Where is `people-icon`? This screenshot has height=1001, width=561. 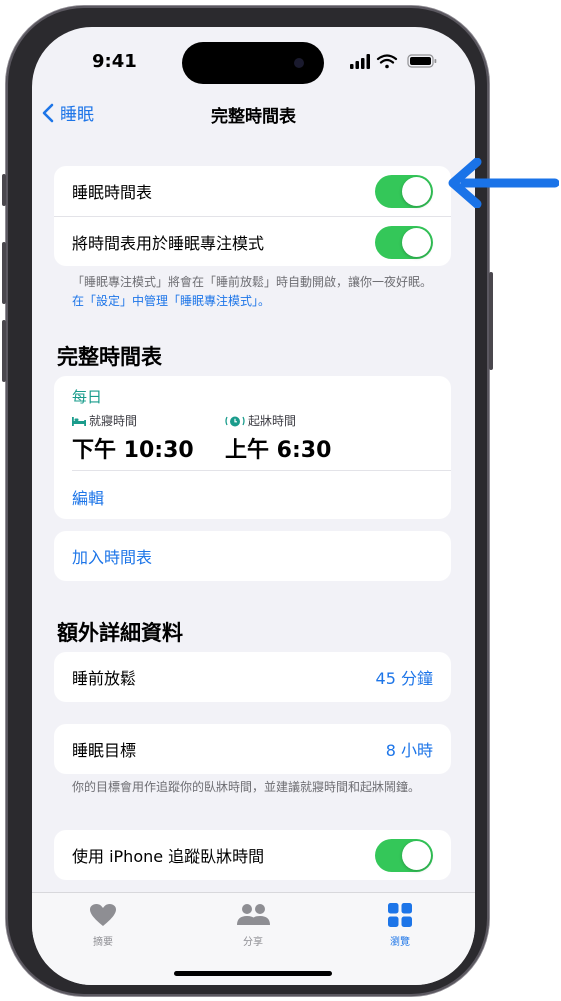
people-icon is located at coordinates (253, 914).